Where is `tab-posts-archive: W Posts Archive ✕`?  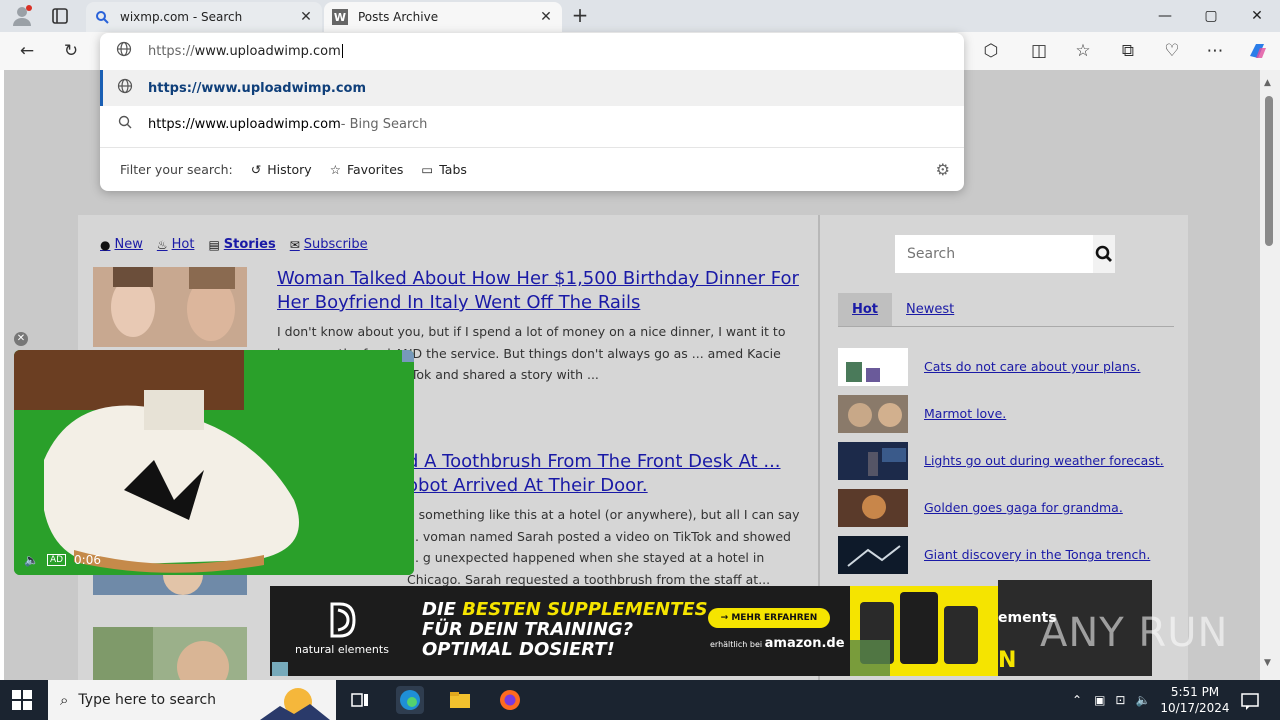 tab-posts-archive: W Posts Archive ✕ is located at coordinates (443, 17).